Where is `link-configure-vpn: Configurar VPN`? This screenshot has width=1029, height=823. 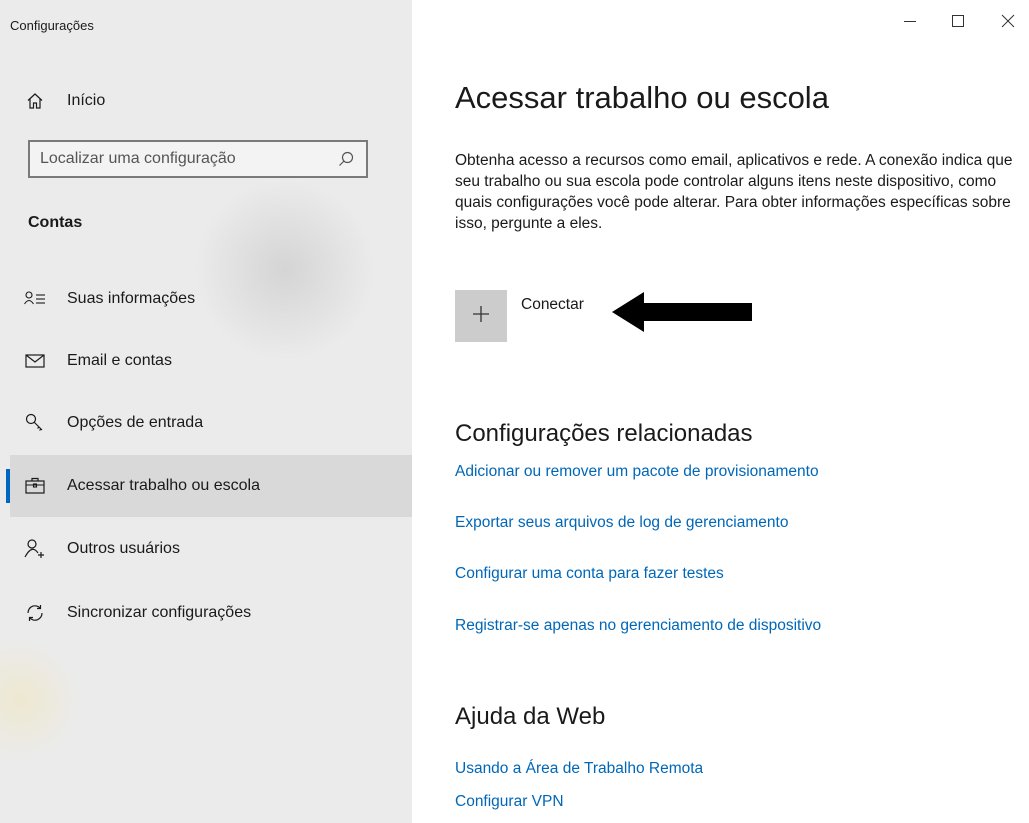 link-configure-vpn: Configurar VPN is located at coordinates (509, 802).